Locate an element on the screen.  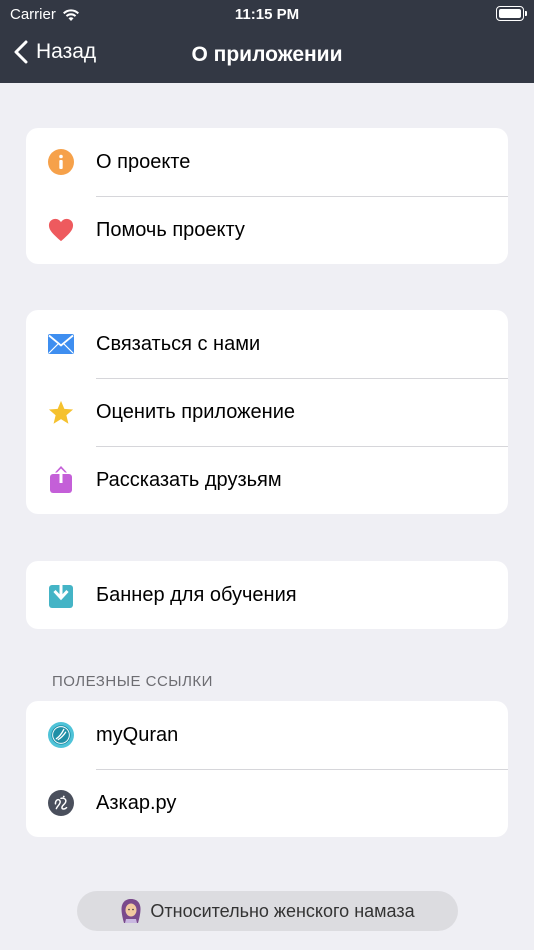
battery-icon is located at coordinates (511, 13).